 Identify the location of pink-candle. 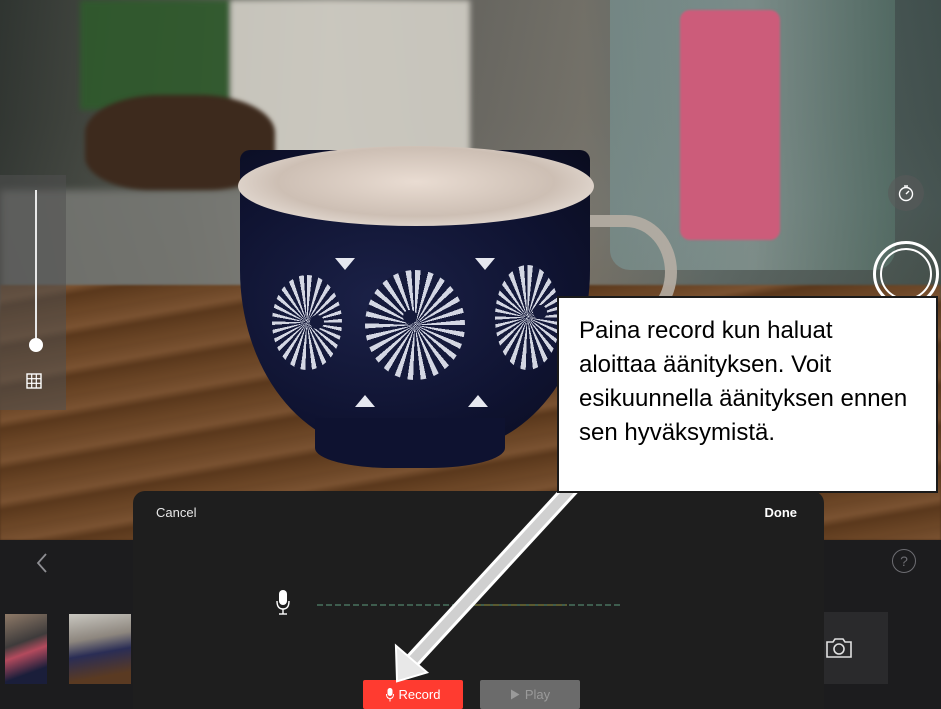
(730, 125).